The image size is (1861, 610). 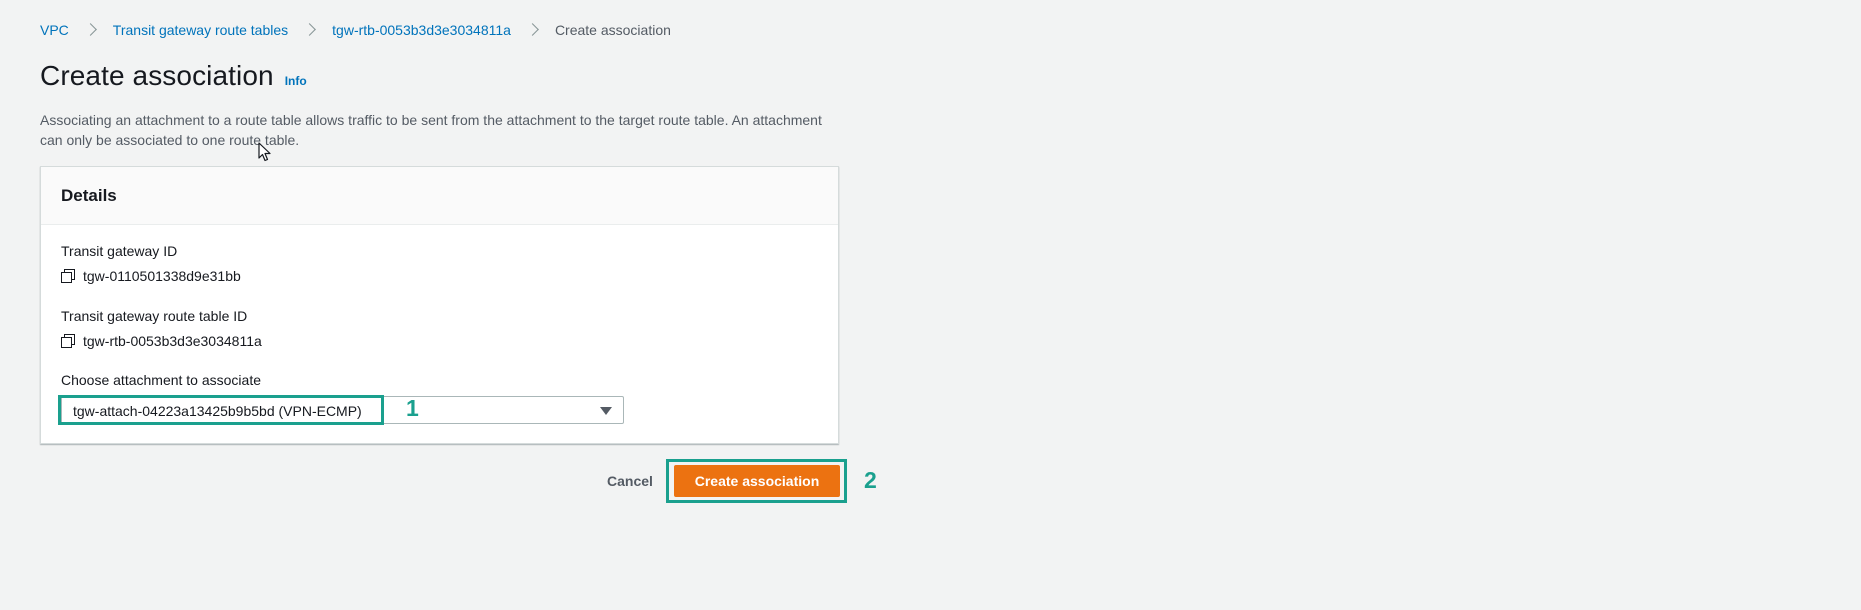 What do you see at coordinates (157, 75) in the screenshot?
I see `page-title: Create association` at bounding box center [157, 75].